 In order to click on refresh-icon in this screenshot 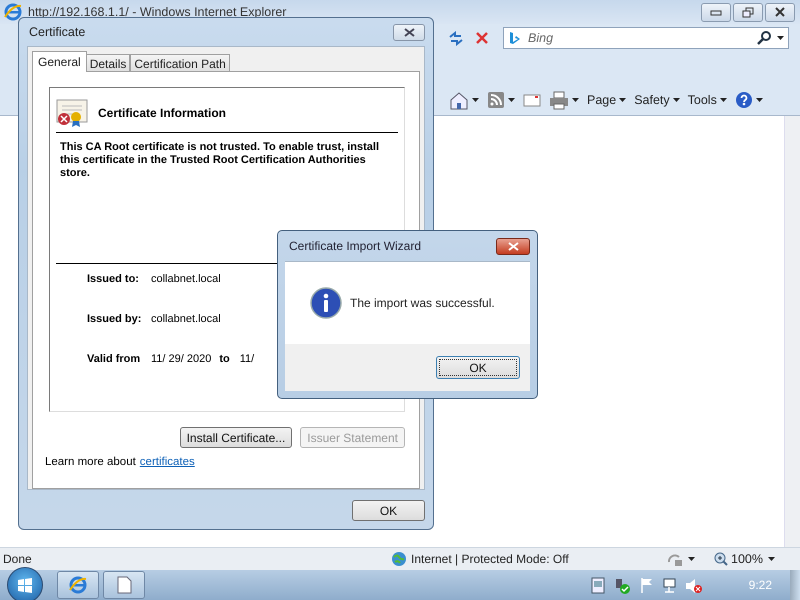, I will do `click(456, 38)`.